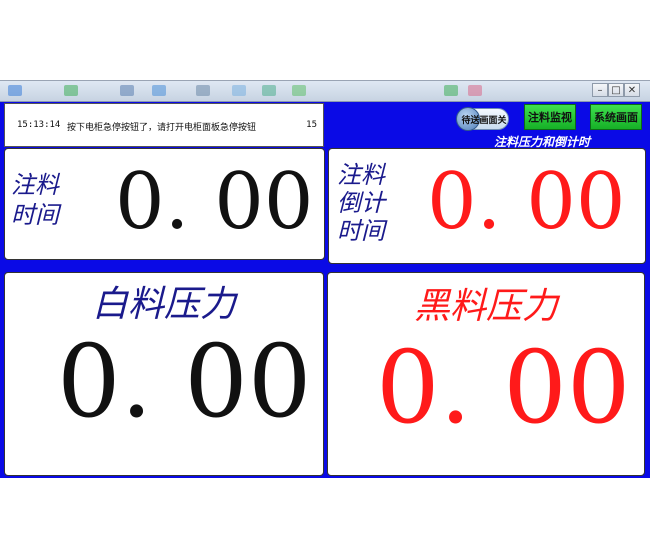 This screenshot has width=650, height=557. Describe the element at coordinates (203, 90) in the screenshot. I see `monitor-icon` at that location.